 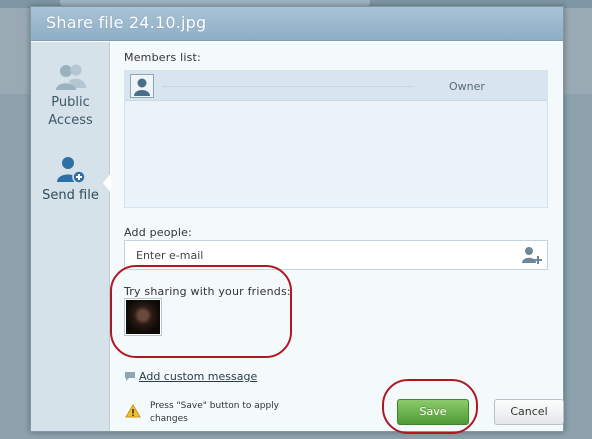 What do you see at coordinates (133, 411) in the screenshot?
I see `warning-icon` at bounding box center [133, 411].